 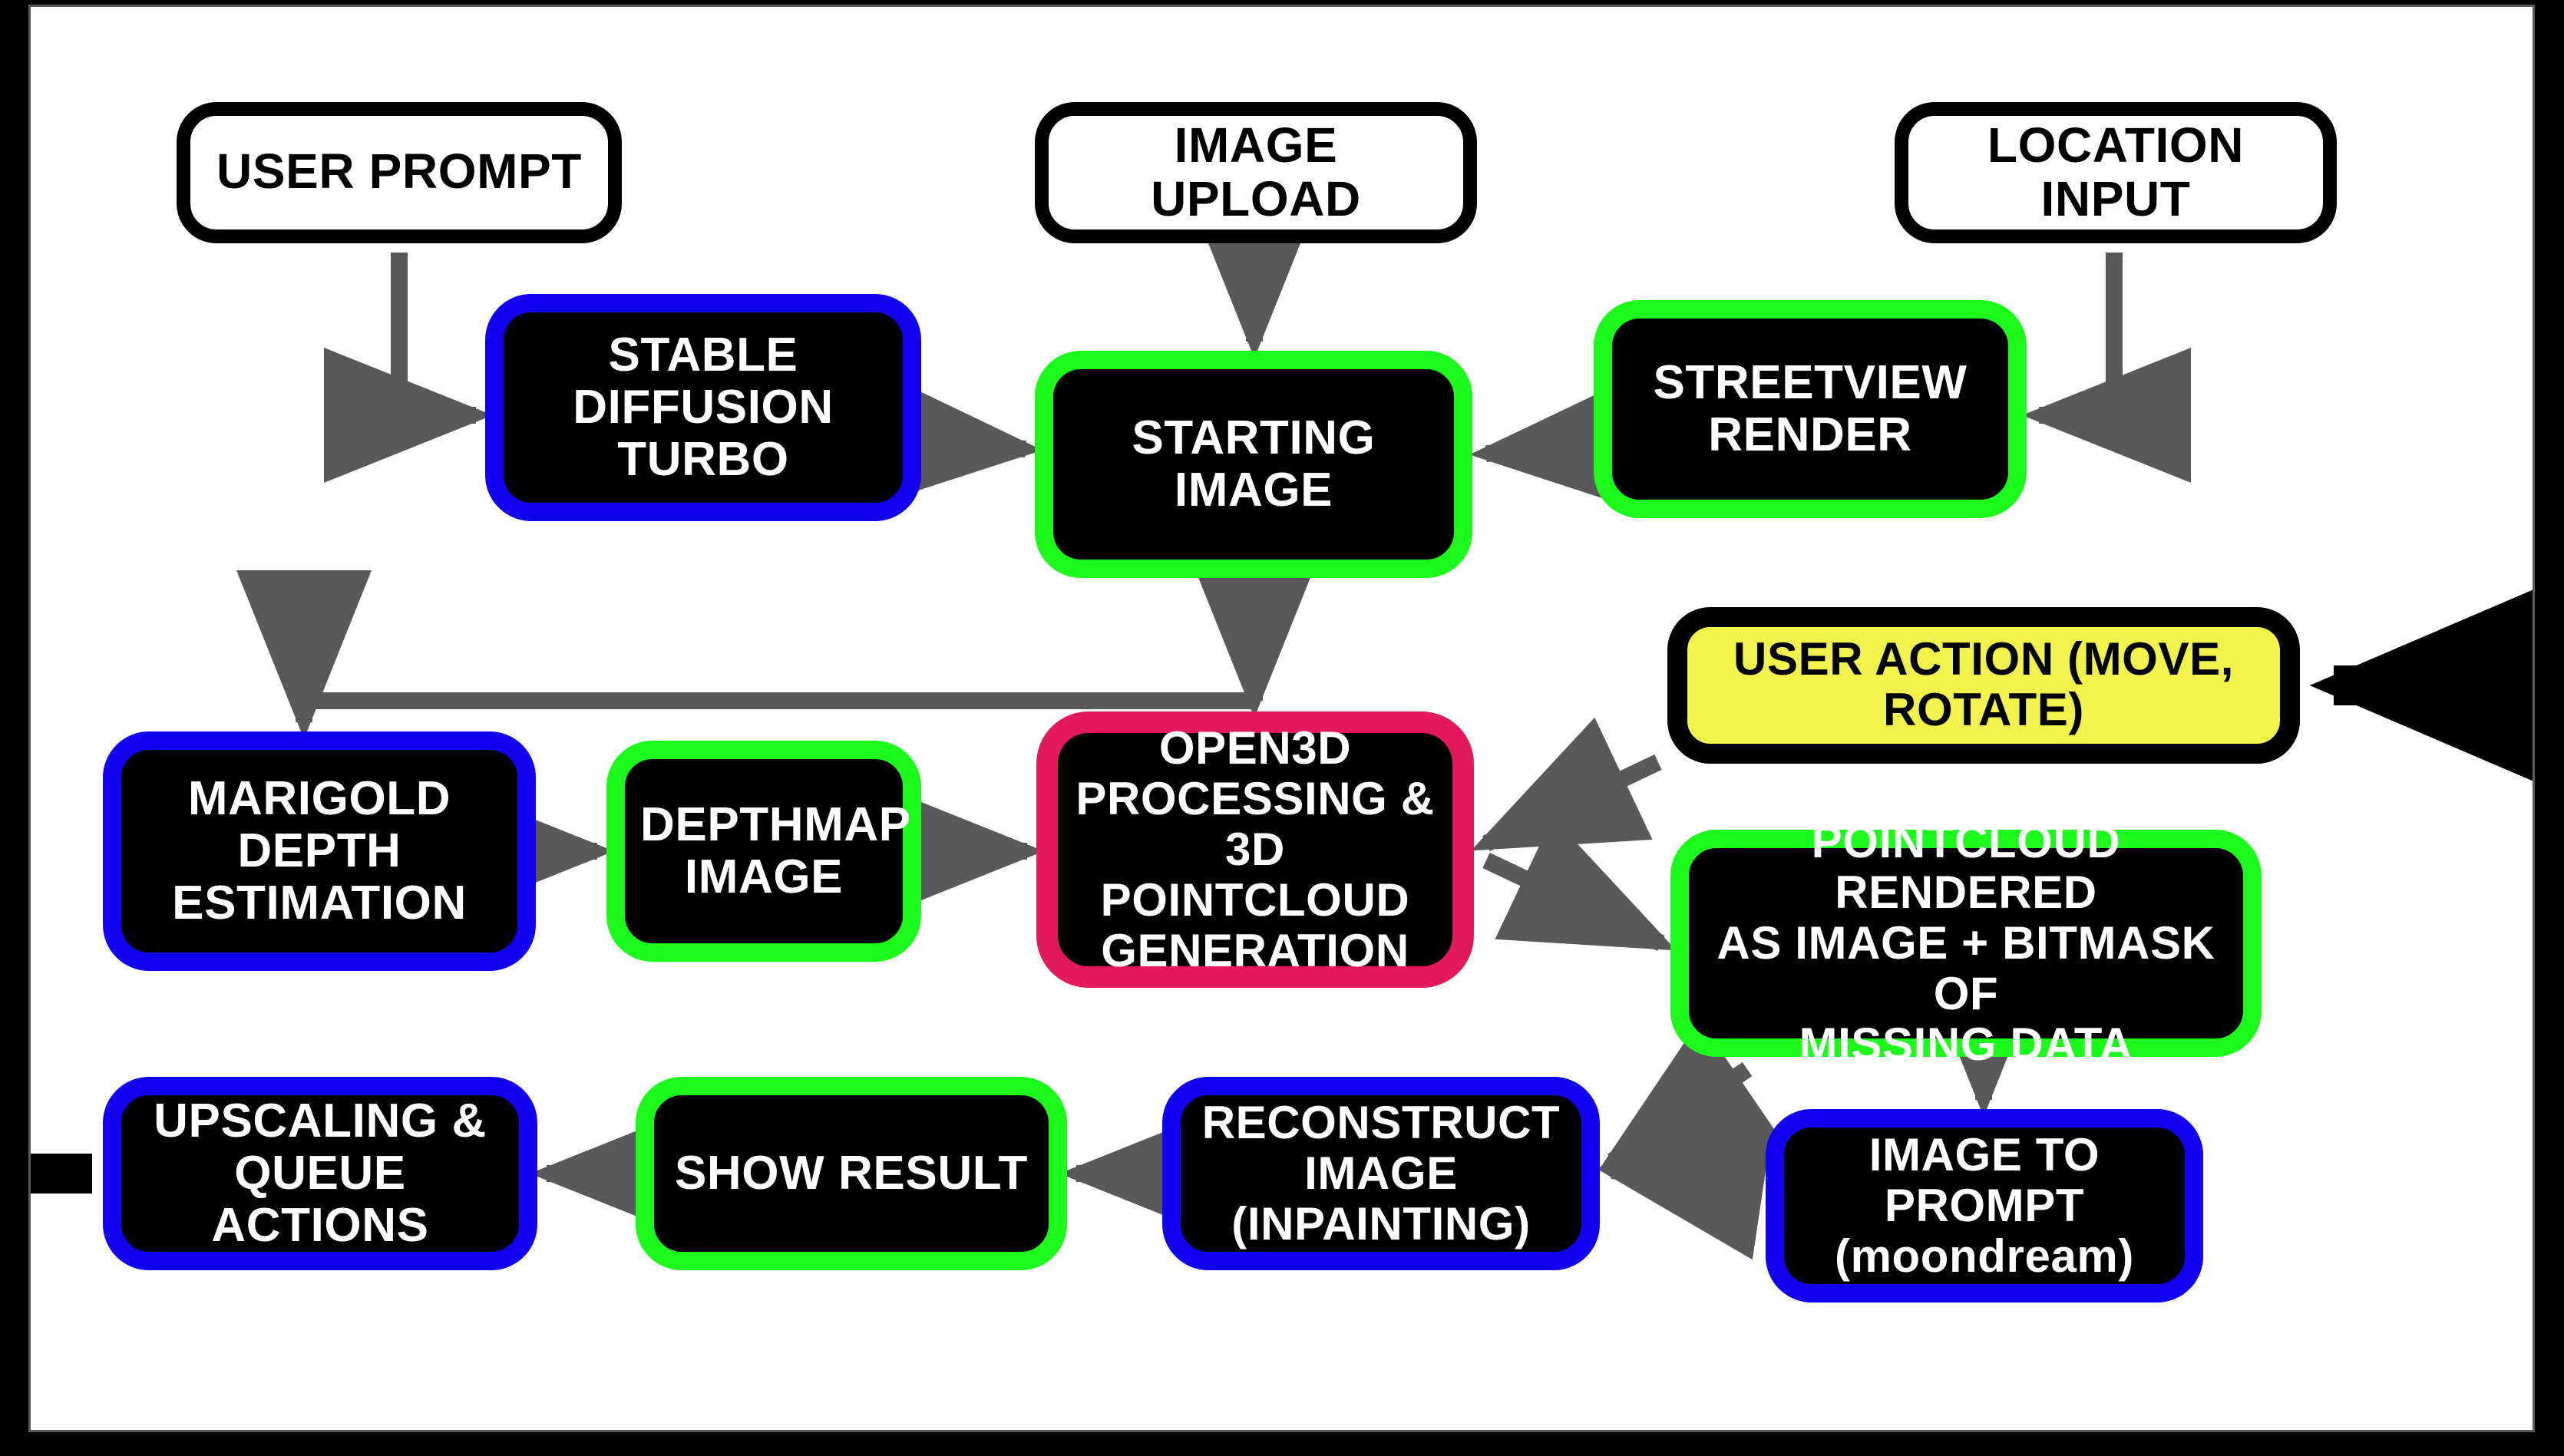 I want to click on node-image-upload: IMAGE UPLOAD, so click(x=1256, y=172).